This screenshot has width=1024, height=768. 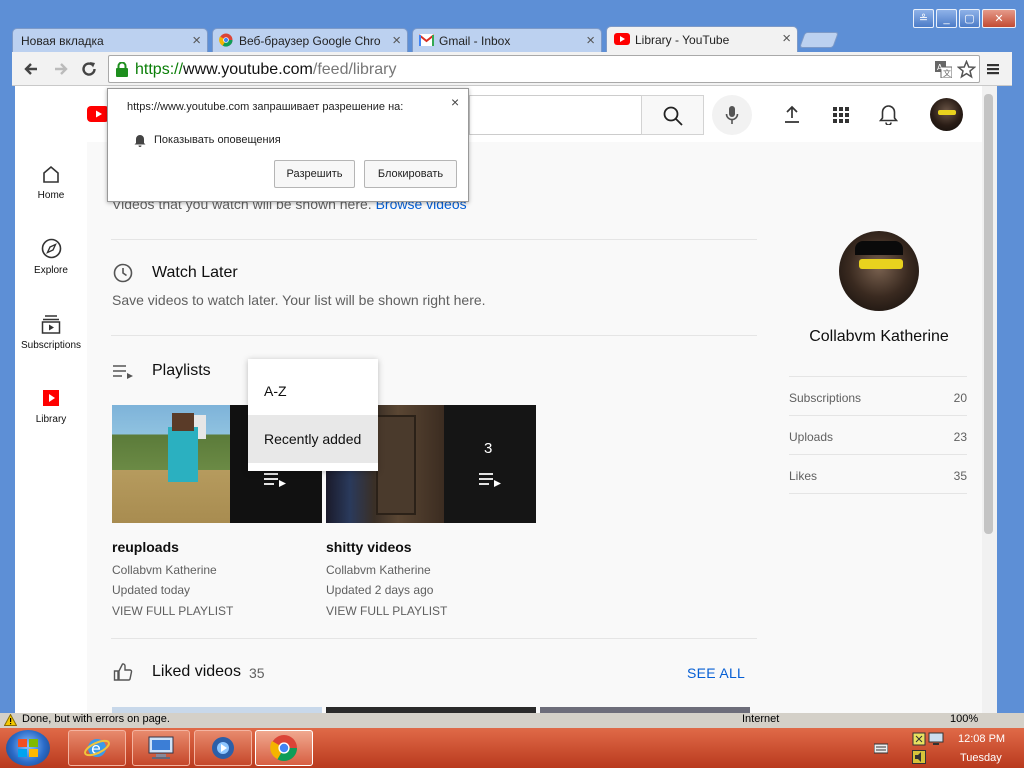 I want to click on sidebar-item-home: Home, so click(x=51, y=182).